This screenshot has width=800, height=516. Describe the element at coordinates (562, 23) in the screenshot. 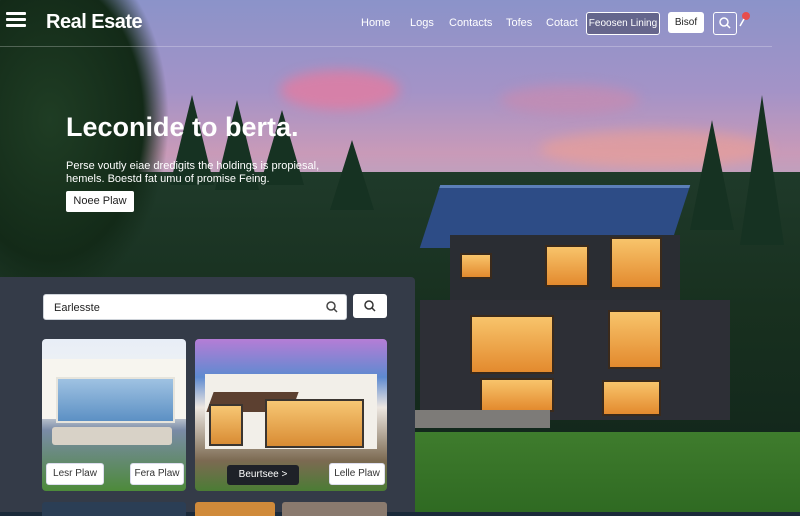

I see `nav-contact: Cotact` at that location.